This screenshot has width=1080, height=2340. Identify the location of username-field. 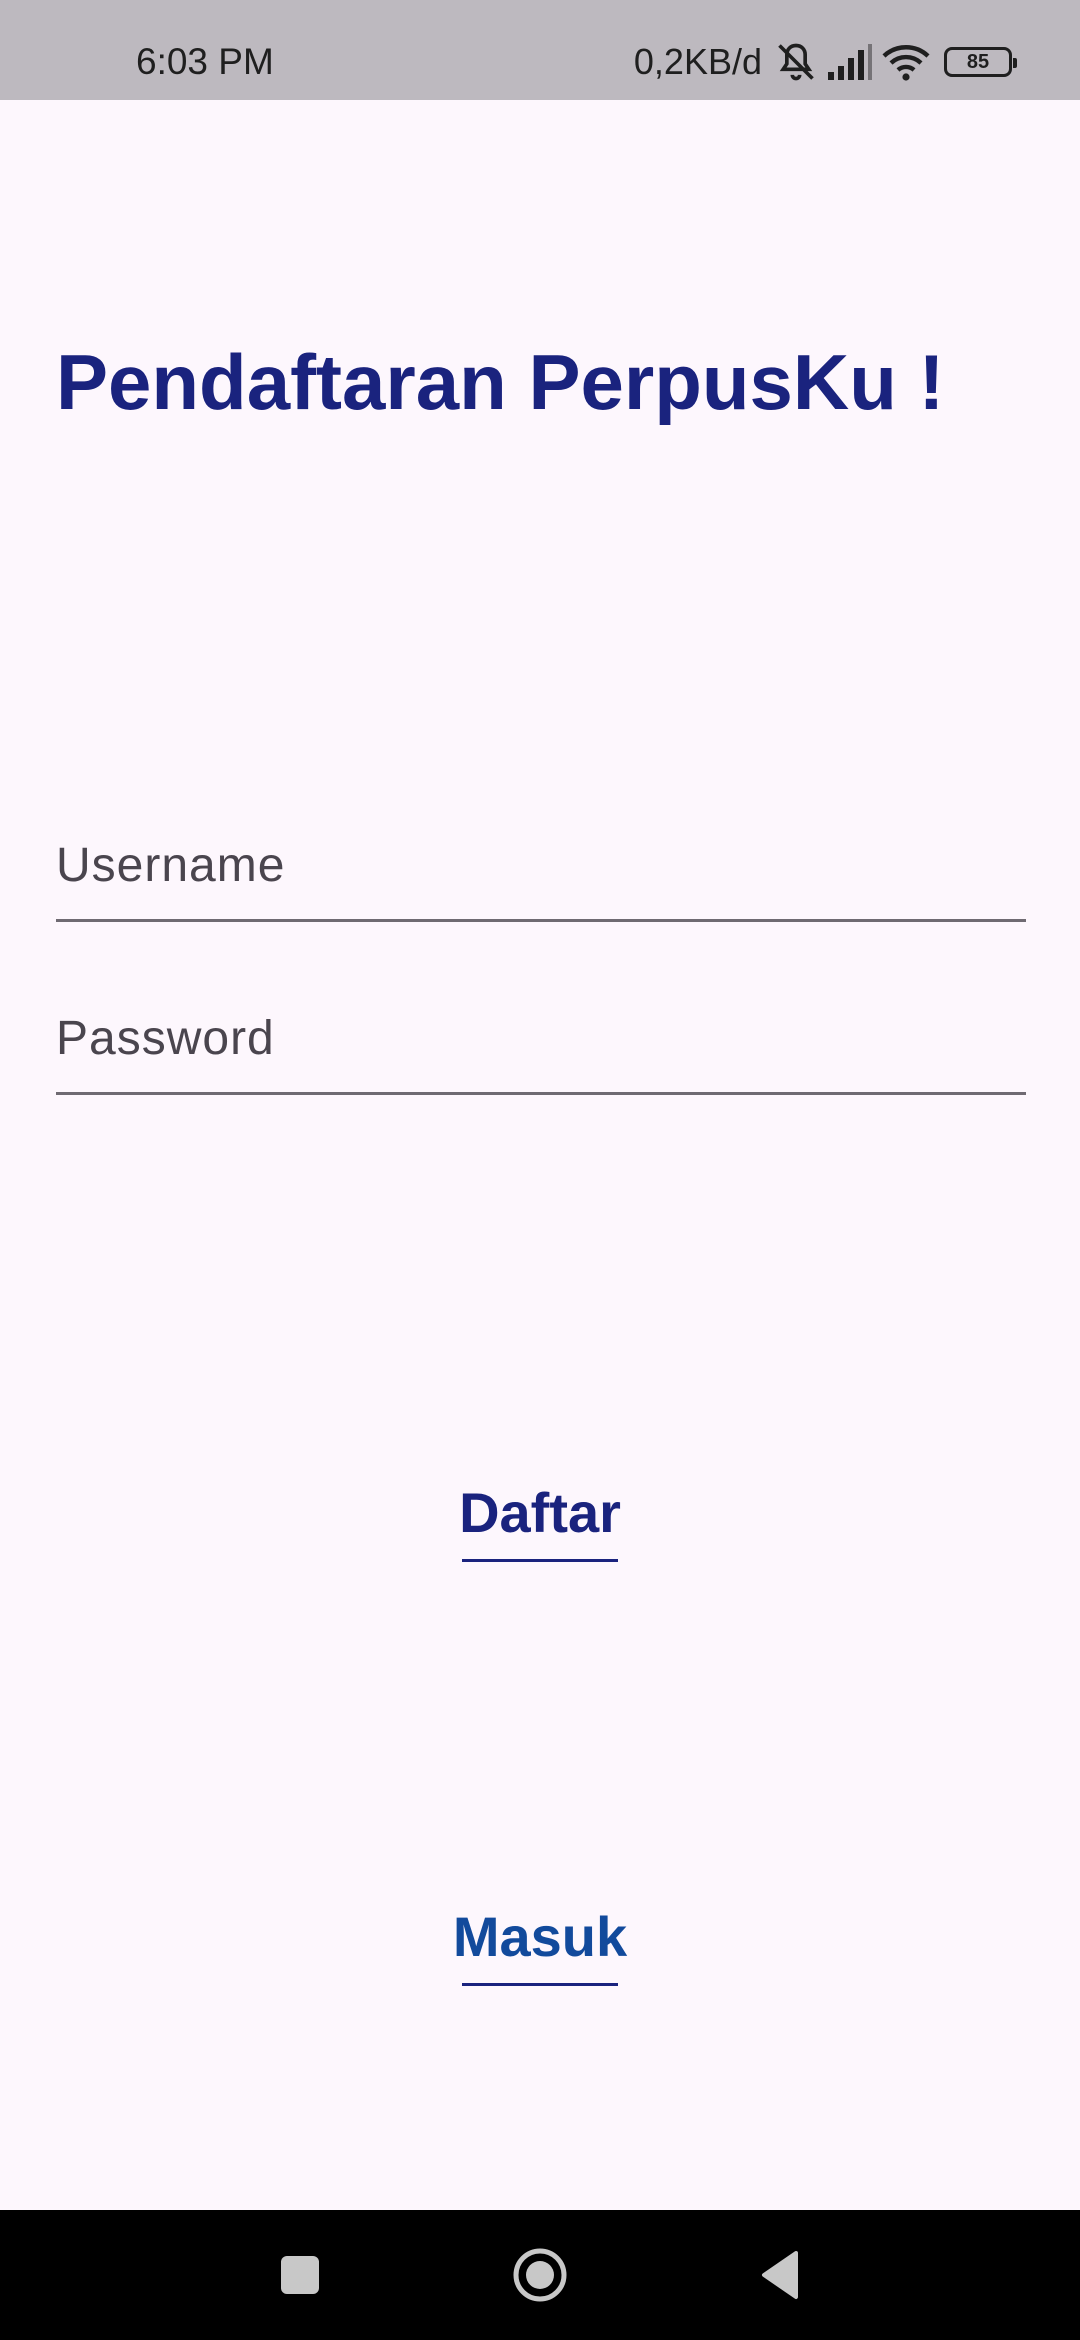
(541, 867).